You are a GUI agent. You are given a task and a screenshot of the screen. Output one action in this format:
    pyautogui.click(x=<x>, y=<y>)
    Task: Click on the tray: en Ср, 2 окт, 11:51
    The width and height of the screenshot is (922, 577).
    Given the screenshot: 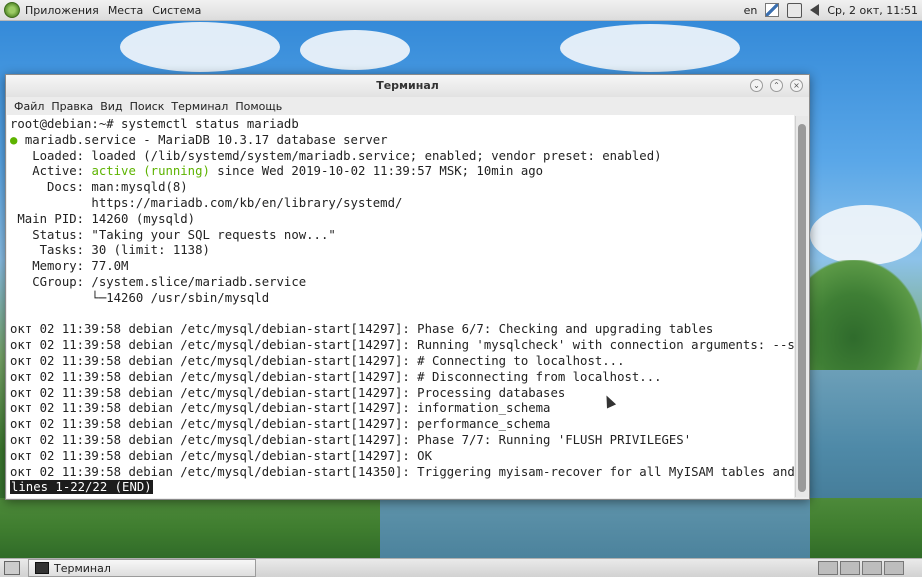 What is the action you would take?
    pyautogui.click(x=827, y=10)
    